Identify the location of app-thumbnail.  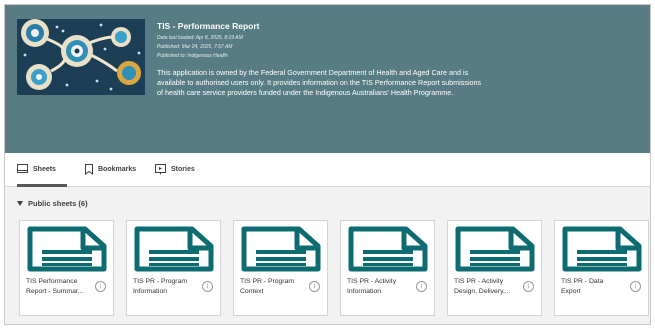
(81, 57).